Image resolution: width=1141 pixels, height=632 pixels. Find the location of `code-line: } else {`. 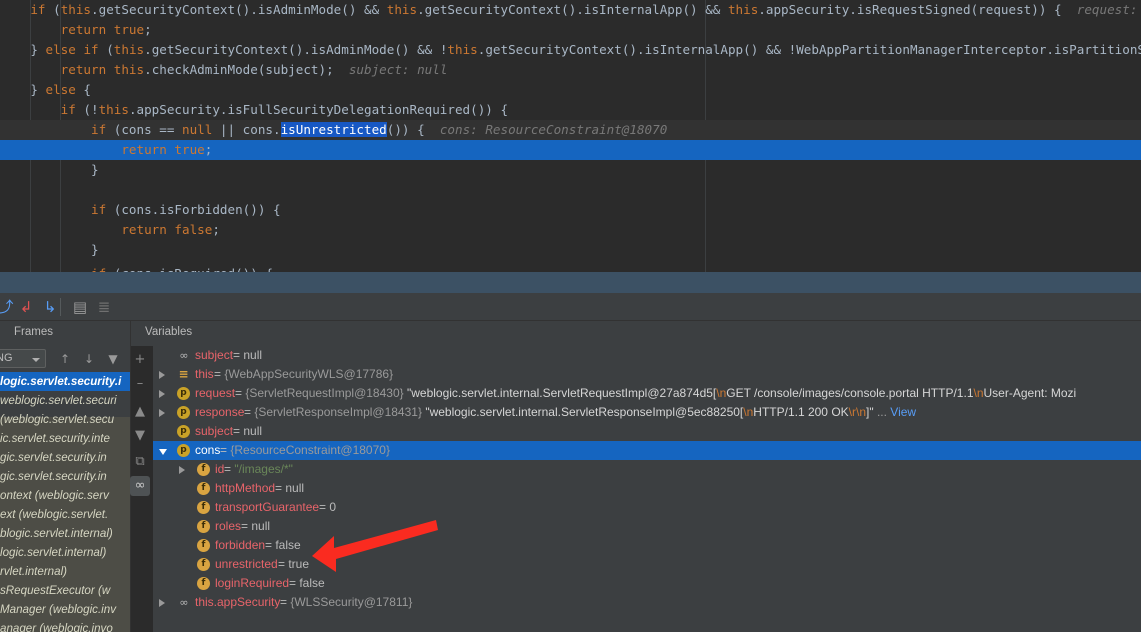

code-line: } else { is located at coordinates (570, 90).